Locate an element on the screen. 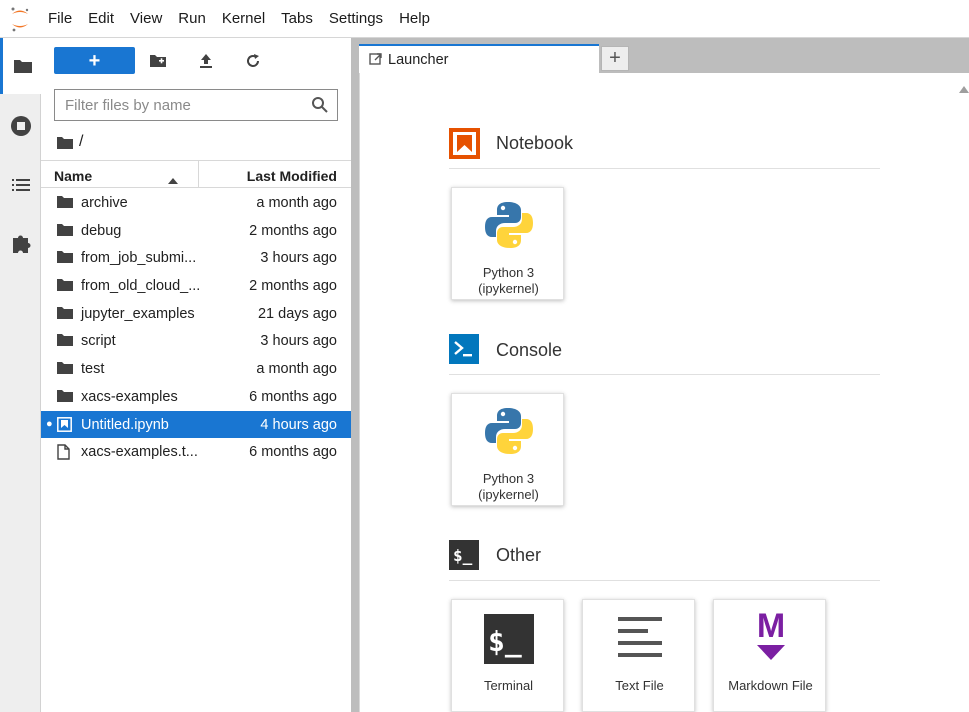 This screenshot has height=712, width=969. file-modified: a month ago is located at coordinates (296, 203).